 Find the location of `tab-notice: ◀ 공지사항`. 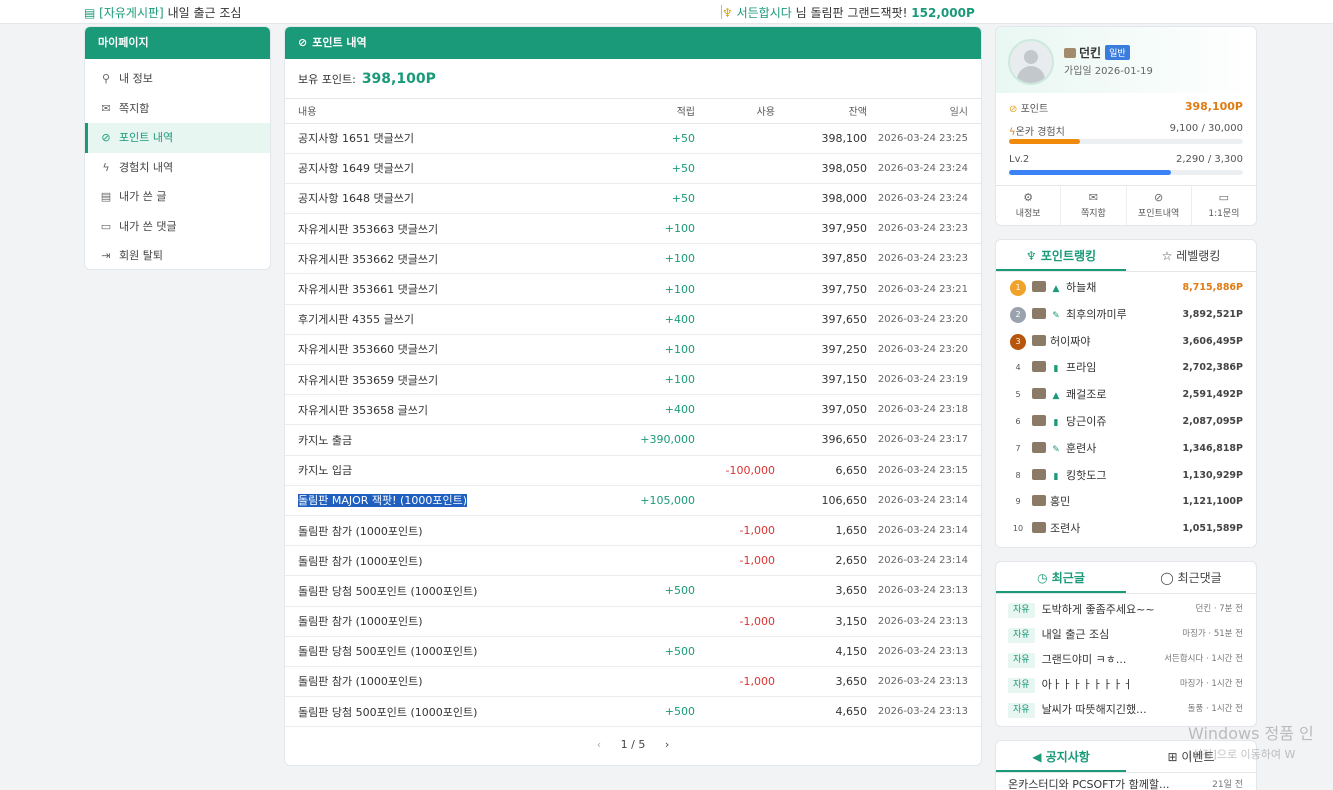

tab-notice: ◀ 공지사항 is located at coordinates (1061, 756).